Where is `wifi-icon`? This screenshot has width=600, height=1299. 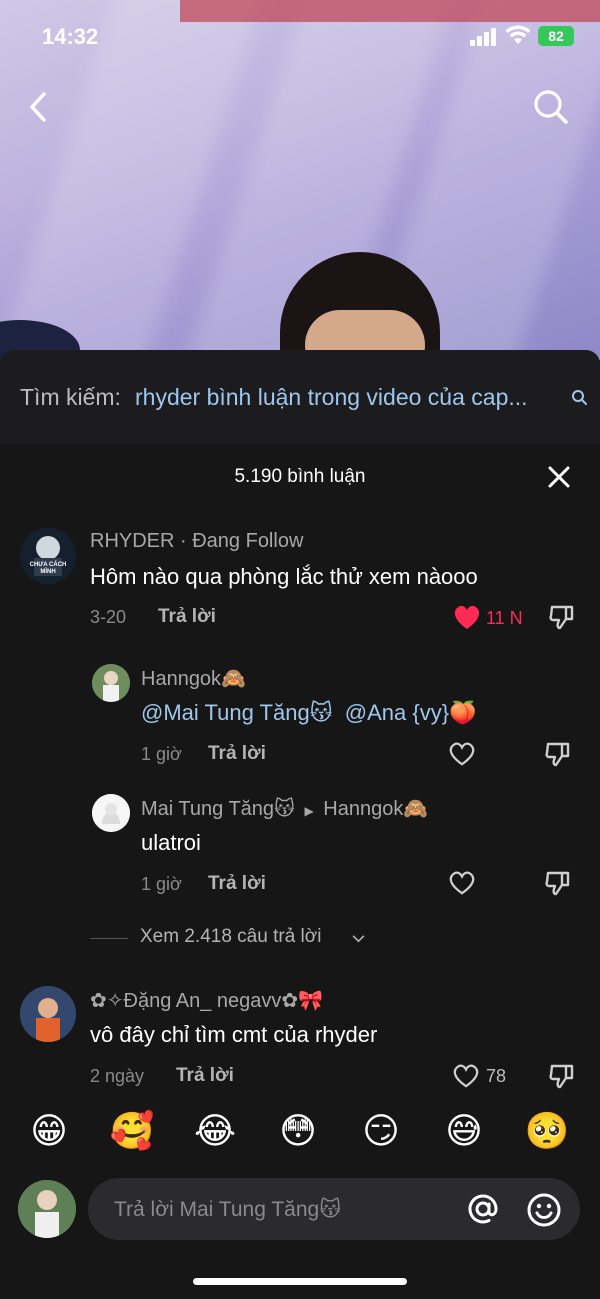
wifi-icon is located at coordinates (518, 34).